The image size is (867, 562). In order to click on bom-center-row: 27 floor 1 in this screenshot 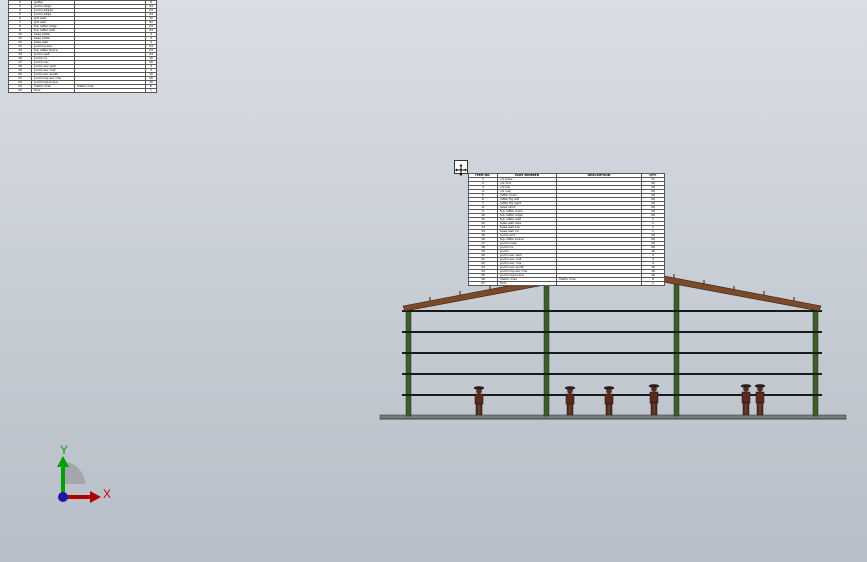, I will do `click(566, 283)`.